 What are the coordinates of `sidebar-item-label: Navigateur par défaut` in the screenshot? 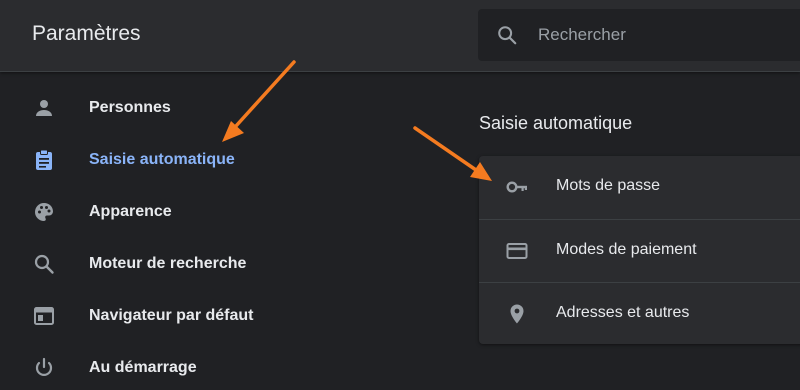 It's located at (171, 315).